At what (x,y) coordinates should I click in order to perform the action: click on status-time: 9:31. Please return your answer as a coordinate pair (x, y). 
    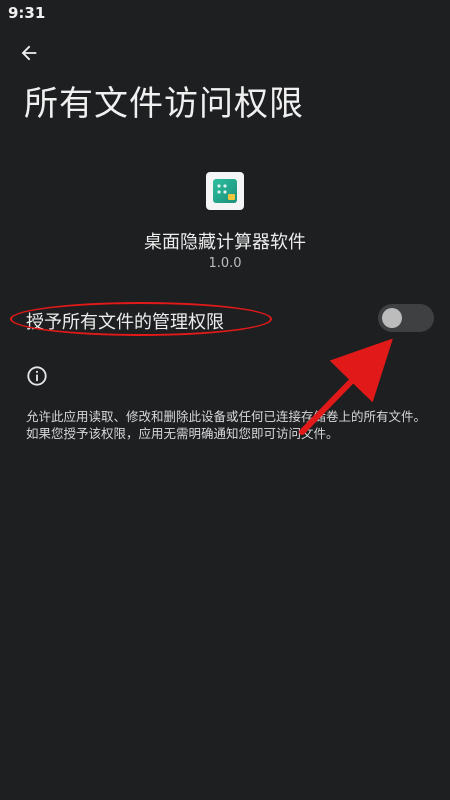
    Looking at the image, I should click on (27, 13).